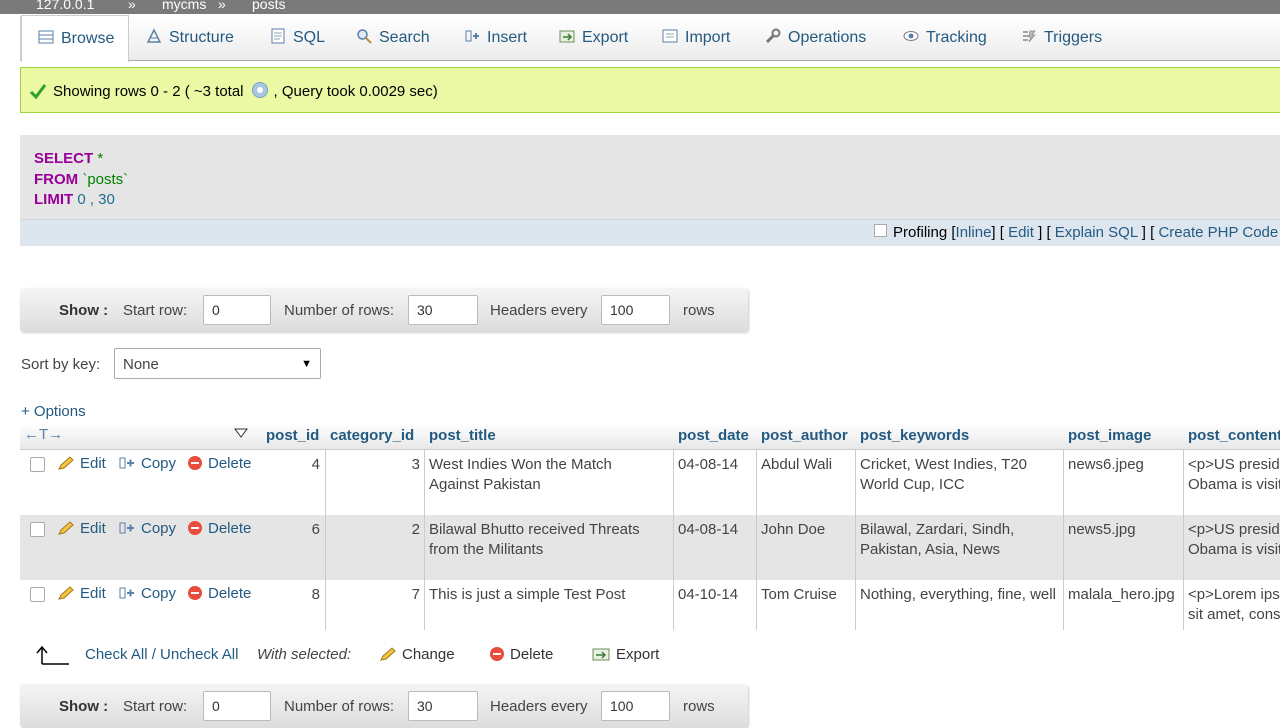 The height and width of the screenshot is (728, 1280). What do you see at coordinates (804, 435) in the screenshot?
I see `column-post-author: post_author` at bounding box center [804, 435].